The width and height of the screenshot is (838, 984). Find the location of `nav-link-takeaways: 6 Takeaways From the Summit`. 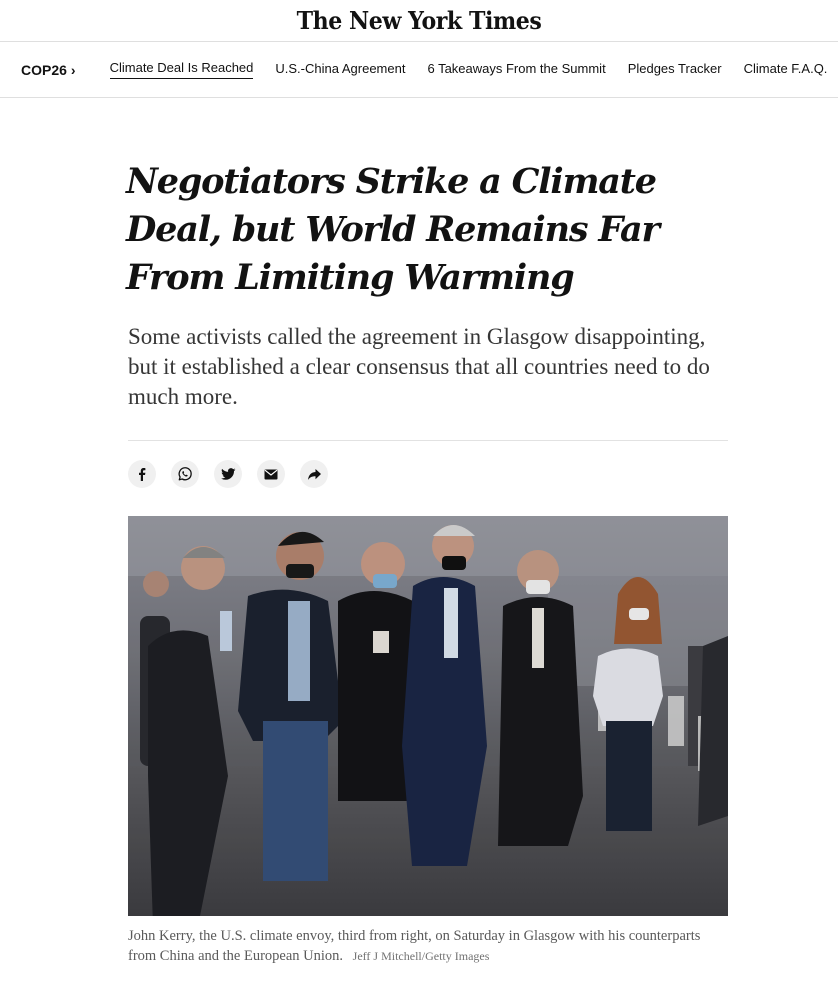

nav-link-takeaways: 6 Takeaways From the Summit is located at coordinates (516, 70).